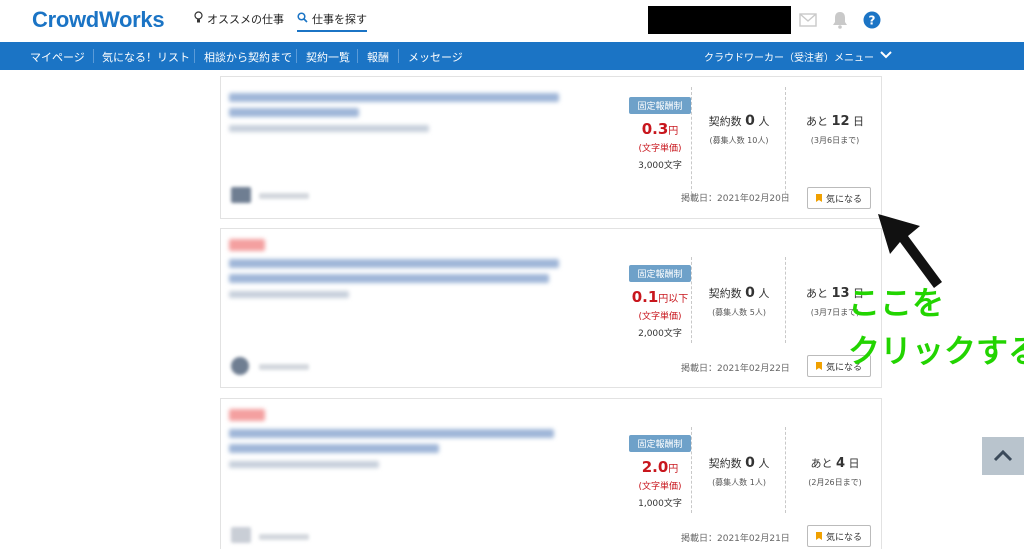 The width and height of the screenshot is (1024, 549). I want to click on price-value: 0.3, so click(655, 129).